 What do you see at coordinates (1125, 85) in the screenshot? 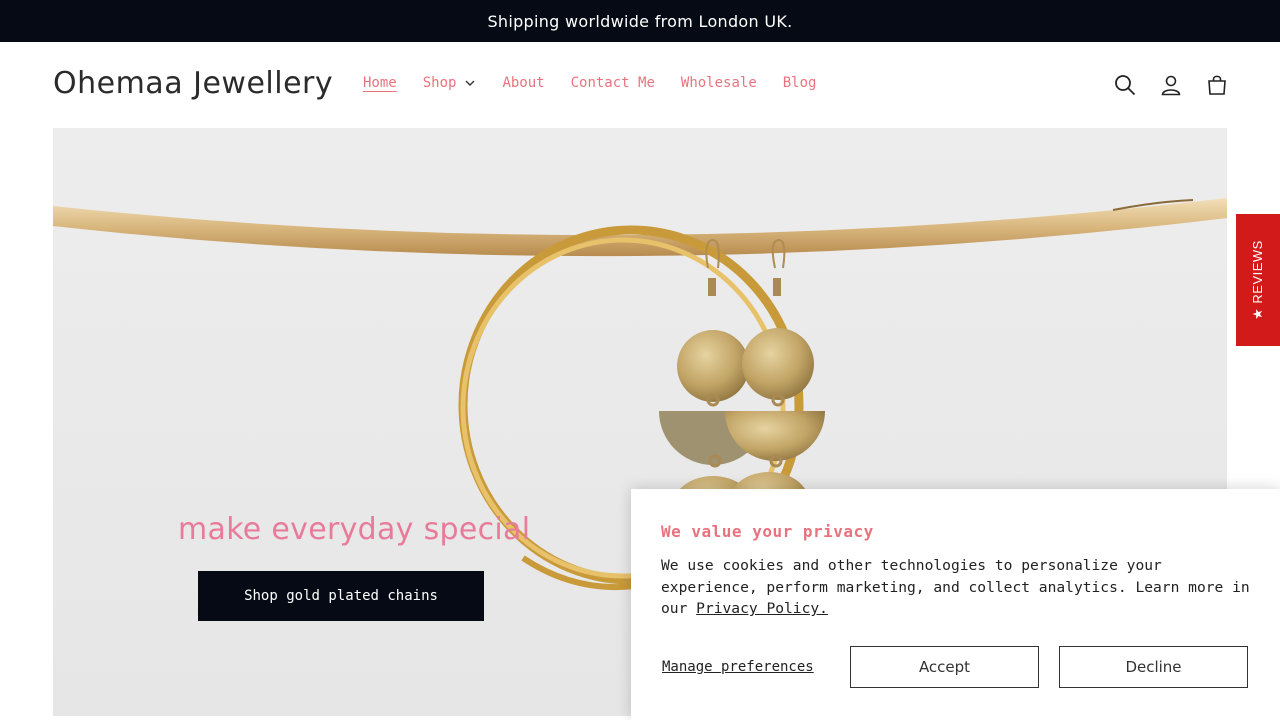
I see `search-icon` at bounding box center [1125, 85].